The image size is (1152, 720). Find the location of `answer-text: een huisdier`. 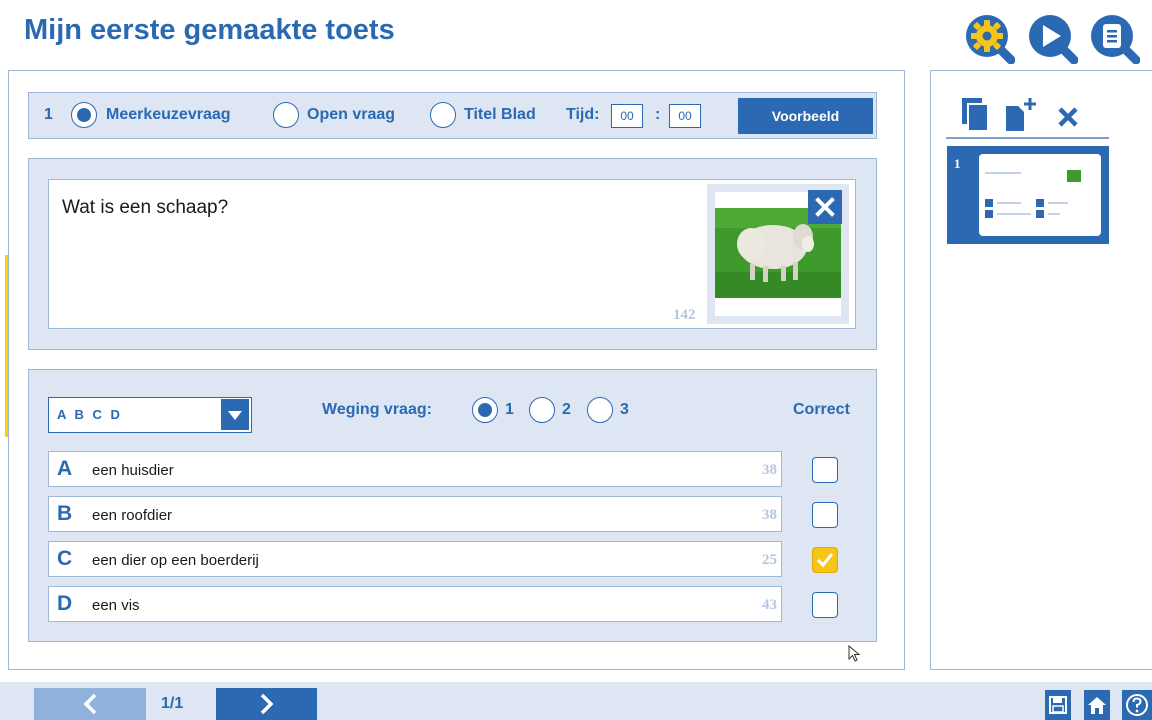

answer-text: een huisdier is located at coordinates (133, 470).